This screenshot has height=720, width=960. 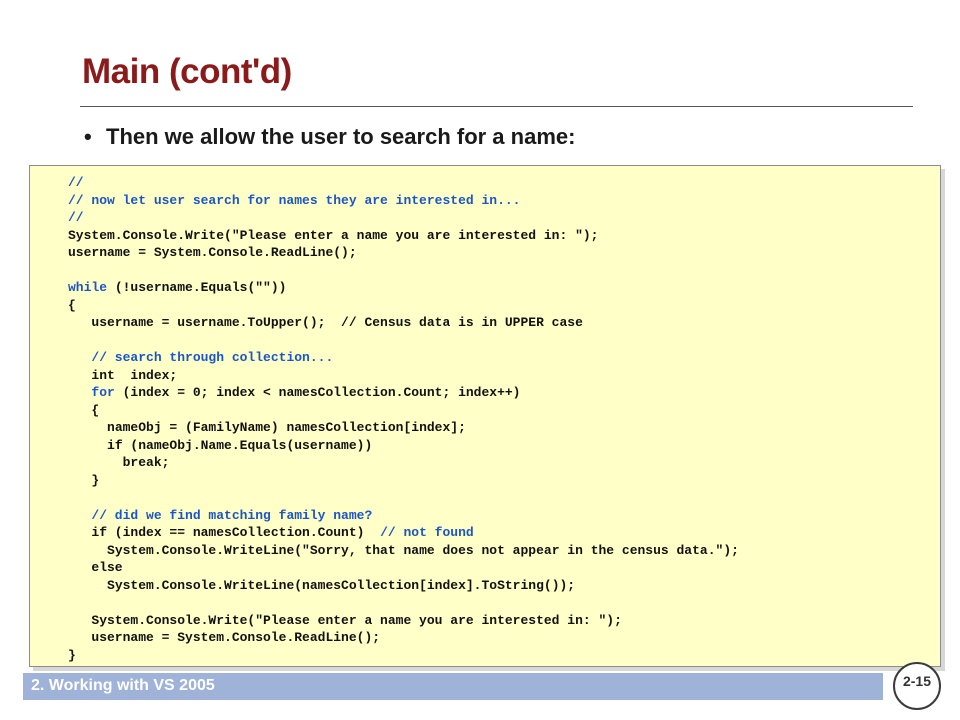 What do you see at coordinates (403, 463) in the screenshot?
I see `code-line: break;` at bounding box center [403, 463].